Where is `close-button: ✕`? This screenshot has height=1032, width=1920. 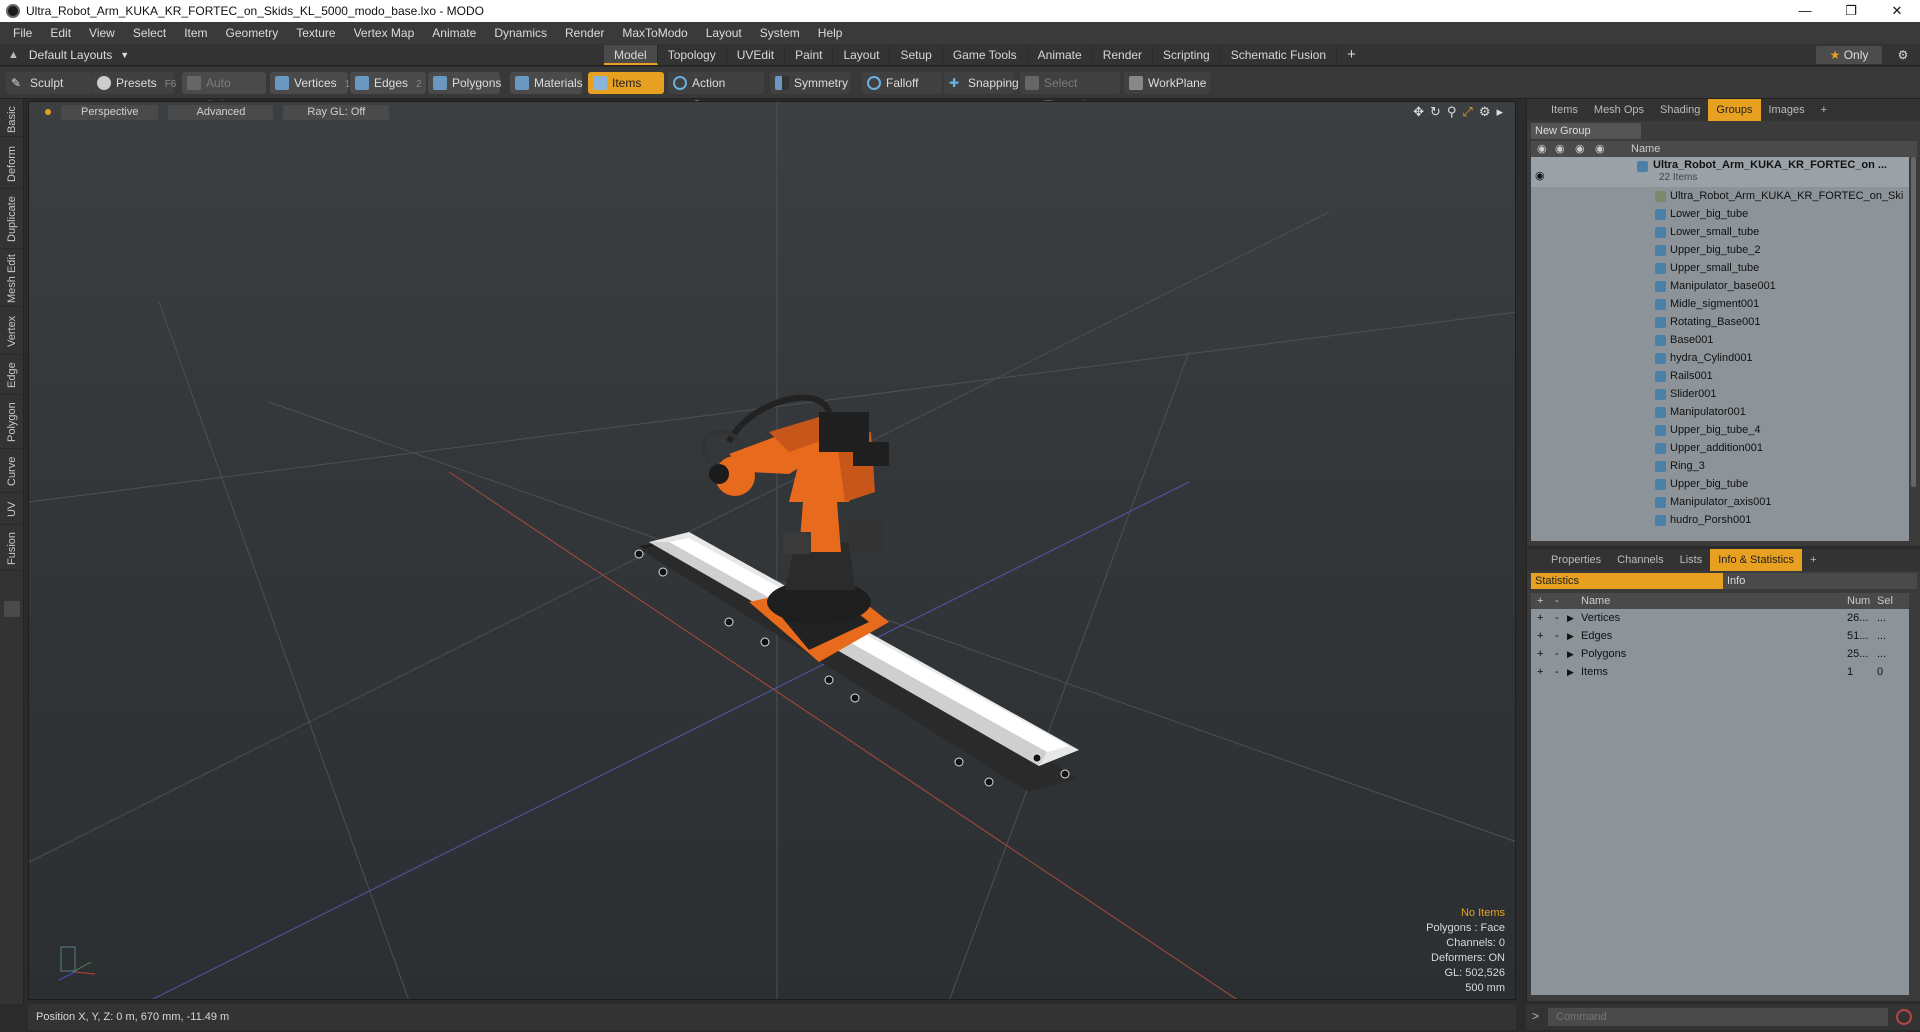 close-button: ✕ is located at coordinates (1897, 11).